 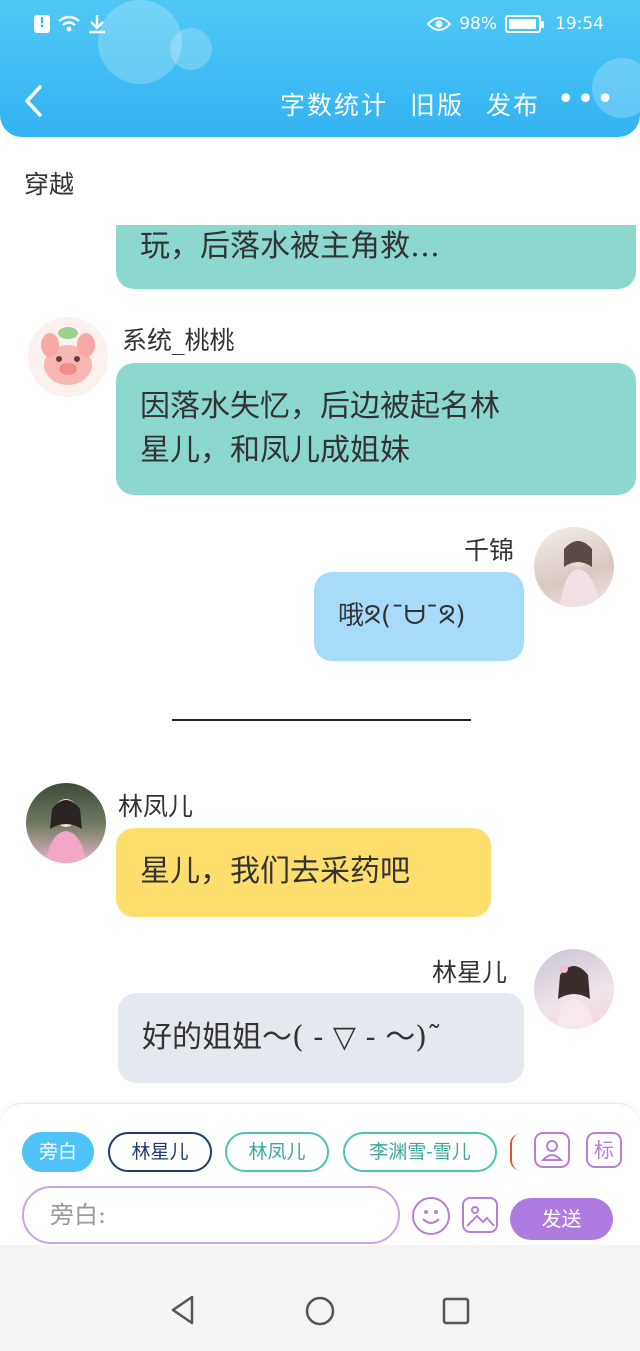 What do you see at coordinates (178, 340) in the screenshot?
I see `speaker-name: 系统_桃桃` at bounding box center [178, 340].